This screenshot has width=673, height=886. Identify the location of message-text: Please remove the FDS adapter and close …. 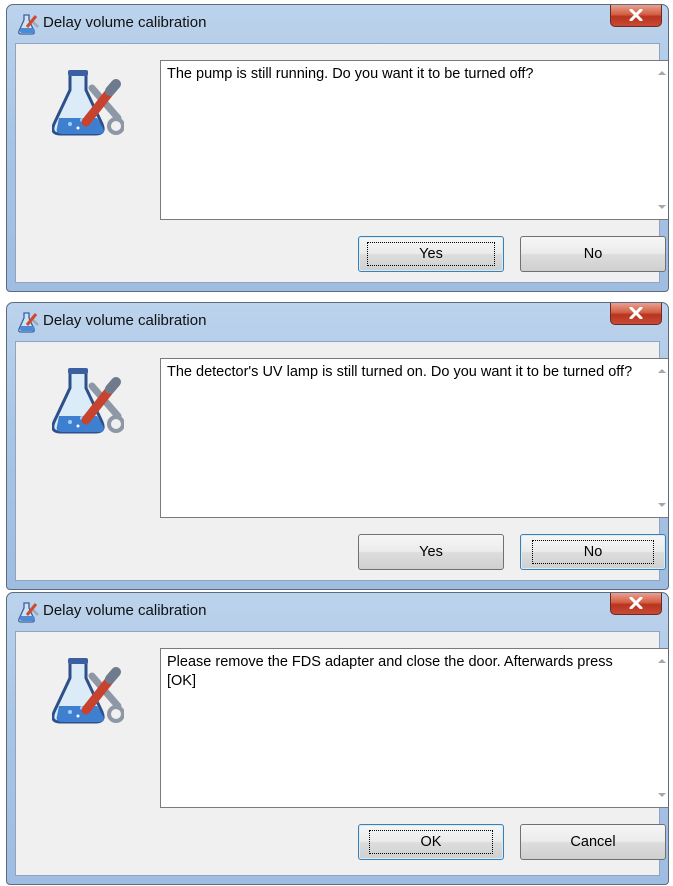
(390, 671).